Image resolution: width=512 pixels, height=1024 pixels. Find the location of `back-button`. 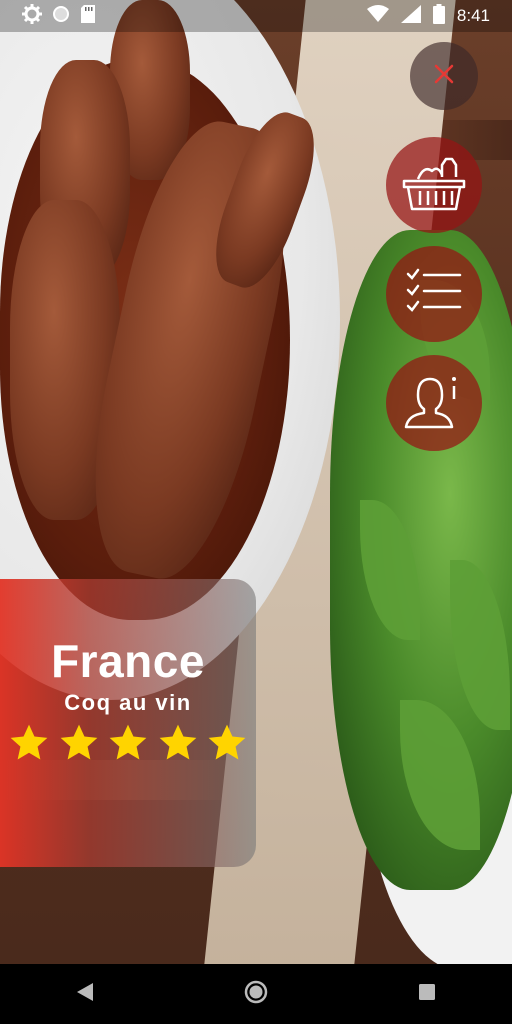

back-button is located at coordinates (85, 994).